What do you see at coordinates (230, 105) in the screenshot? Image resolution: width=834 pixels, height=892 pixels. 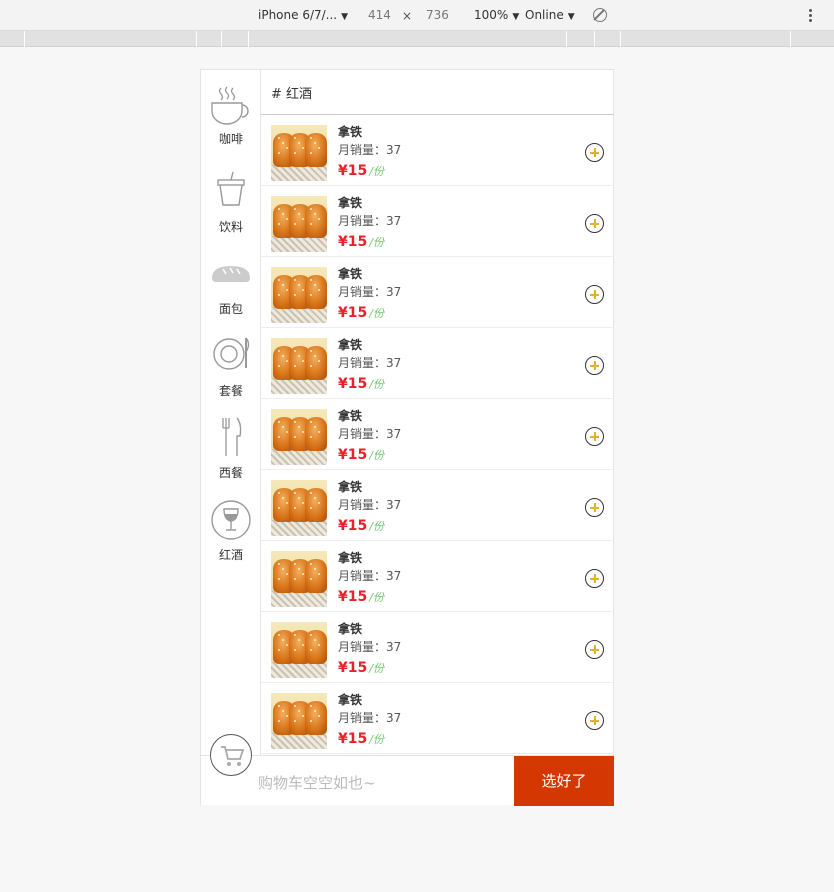 I see `coffee-cup-icon` at bounding box center [230, 105].